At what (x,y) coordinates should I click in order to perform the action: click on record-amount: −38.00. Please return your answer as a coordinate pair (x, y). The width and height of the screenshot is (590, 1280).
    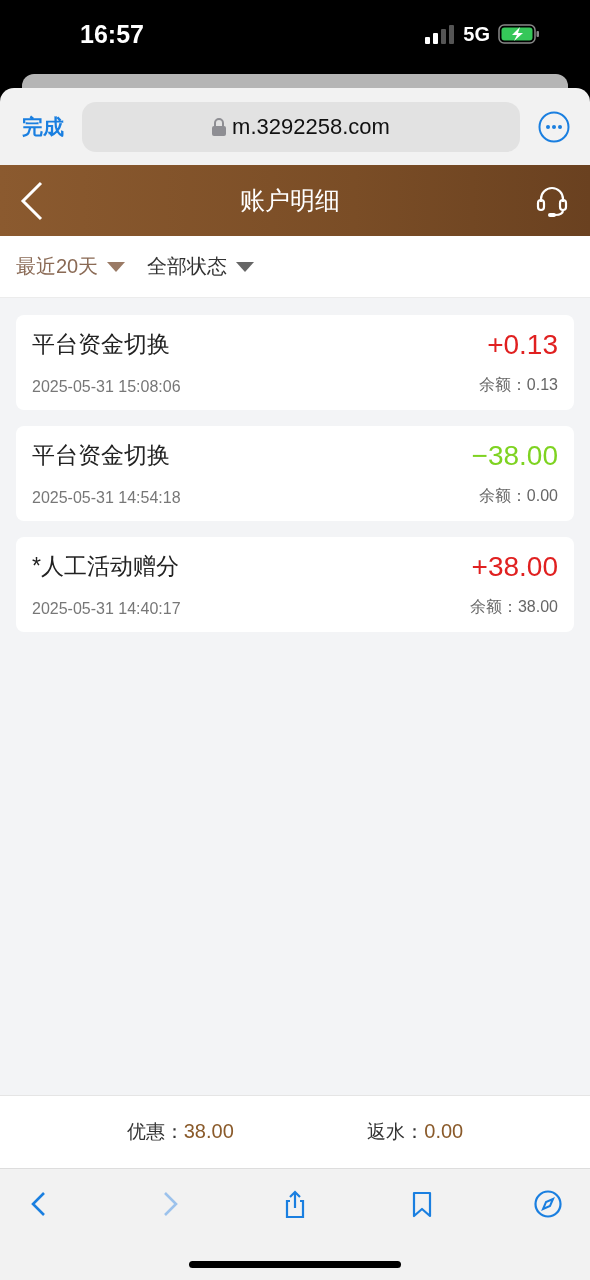
    Looking at the image, I should click on (514, 456).